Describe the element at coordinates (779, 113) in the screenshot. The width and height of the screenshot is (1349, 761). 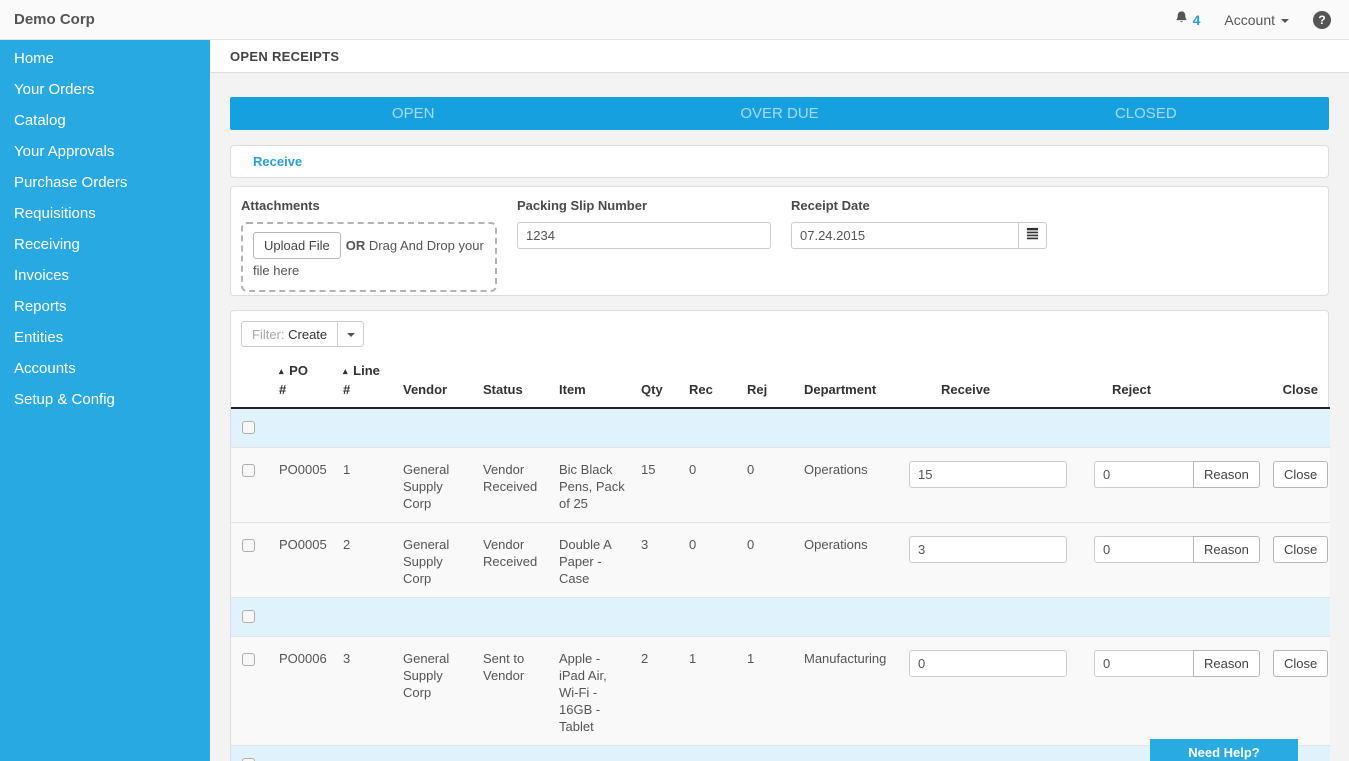
I see `tab-over-due: OVER DUE` at that location.